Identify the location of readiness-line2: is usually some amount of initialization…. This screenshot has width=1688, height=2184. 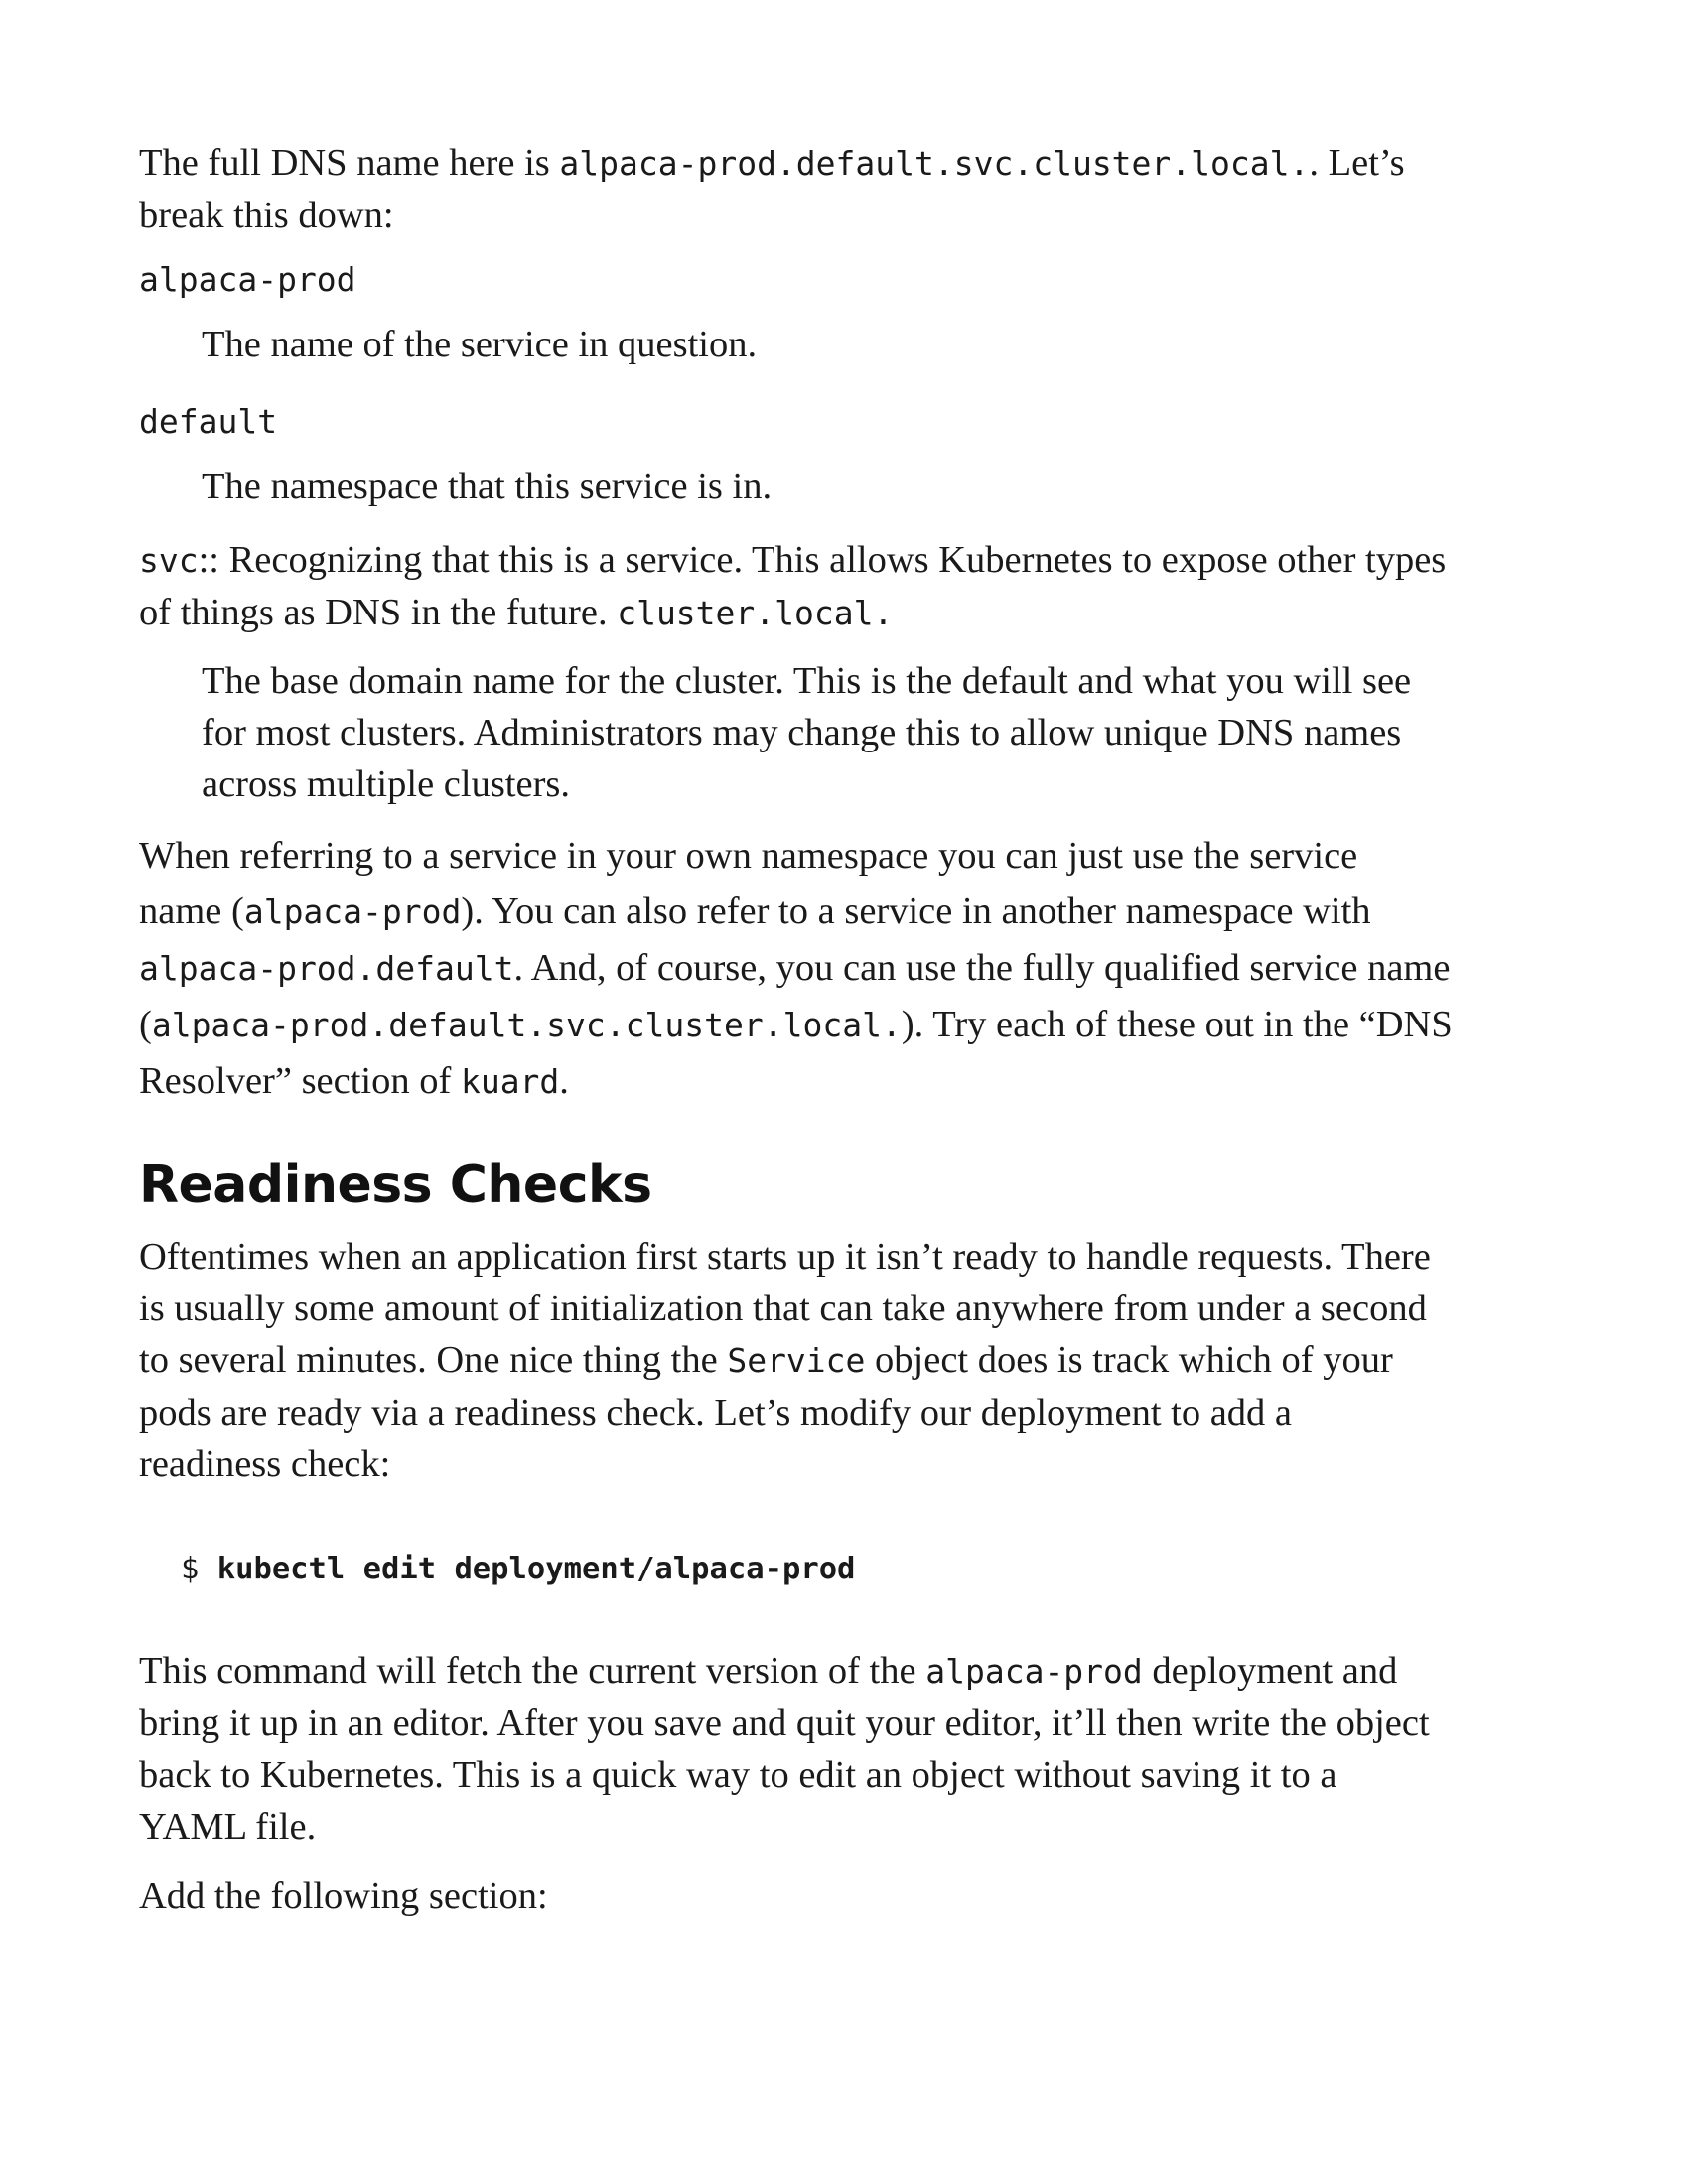
(783, 1308).